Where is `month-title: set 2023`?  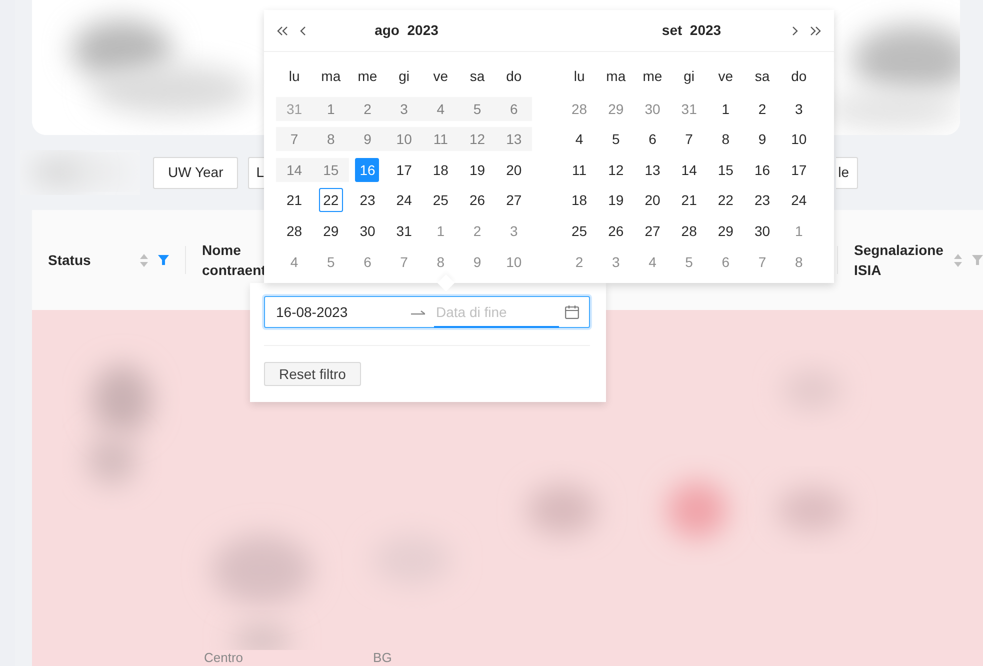
month-title: set 2023 is located at coordinates (691, 30).